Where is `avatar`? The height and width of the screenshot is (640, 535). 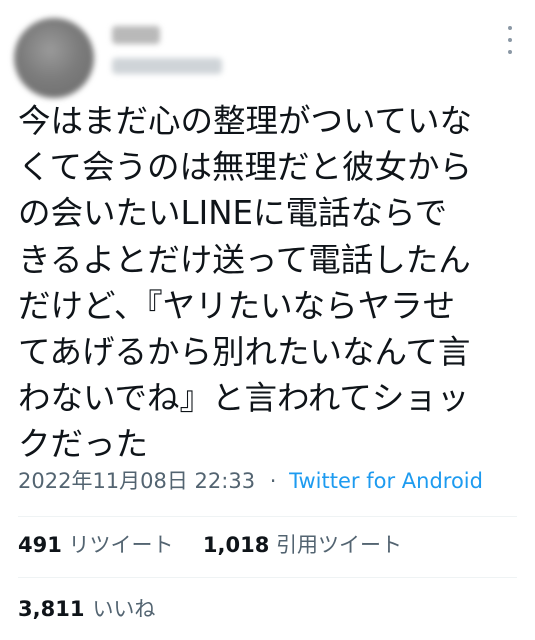
avatar is located at coordinates (54, 58).